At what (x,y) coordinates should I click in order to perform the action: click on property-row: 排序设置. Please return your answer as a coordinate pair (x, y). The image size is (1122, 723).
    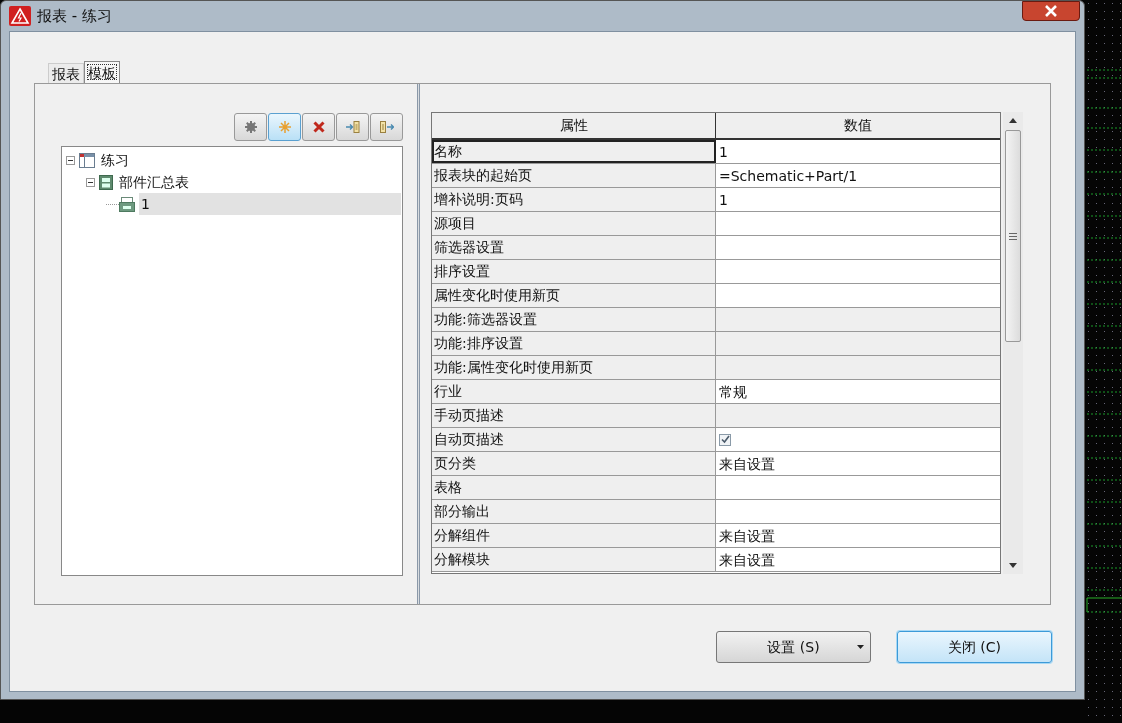
    Looking at the image, I should click on (716, 272).